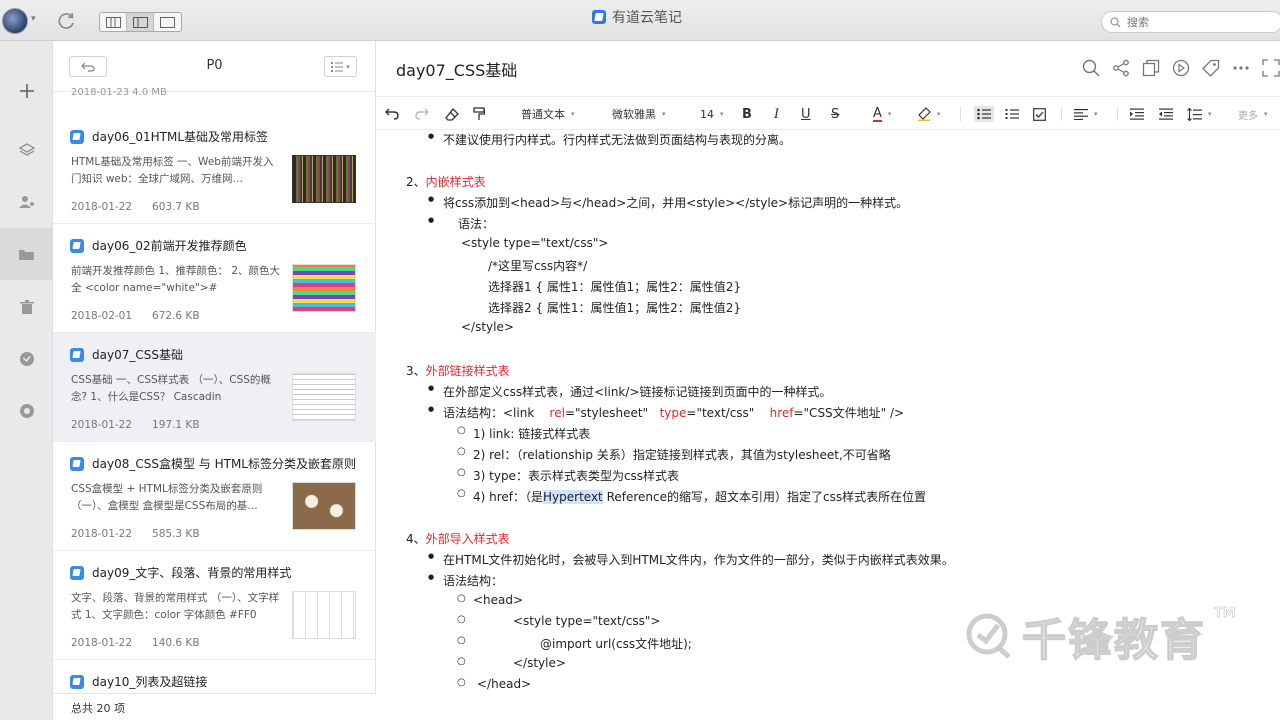 The height and width of the screenshot is (720, 1280). I want to click on layers-icon, so click(26, 149).